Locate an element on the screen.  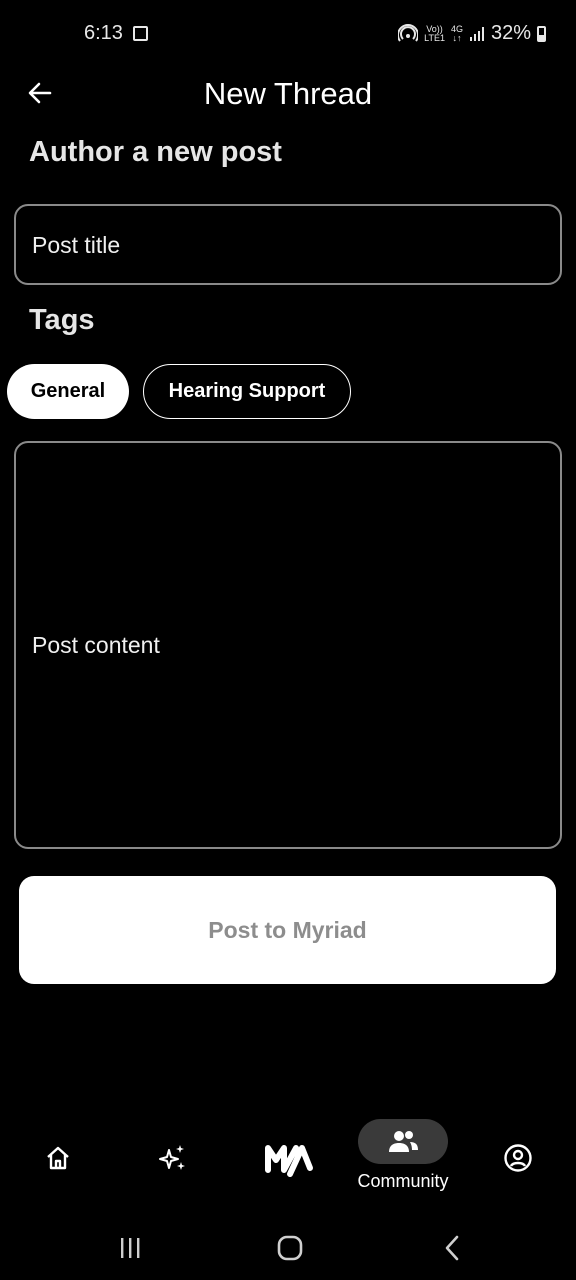
tags-heading: Tags is located at coordinates (62, 320).